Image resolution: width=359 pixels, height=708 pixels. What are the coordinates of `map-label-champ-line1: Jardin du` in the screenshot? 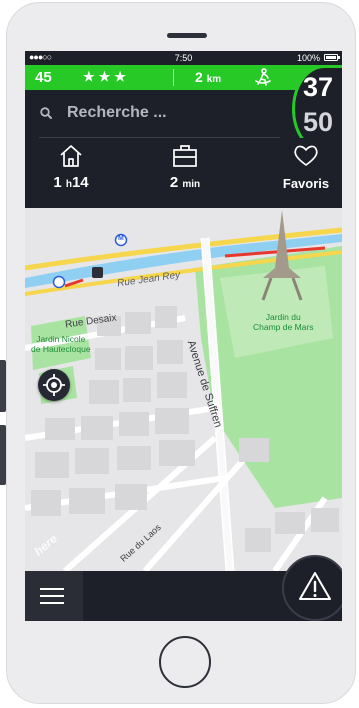 It's located at (283, 317).